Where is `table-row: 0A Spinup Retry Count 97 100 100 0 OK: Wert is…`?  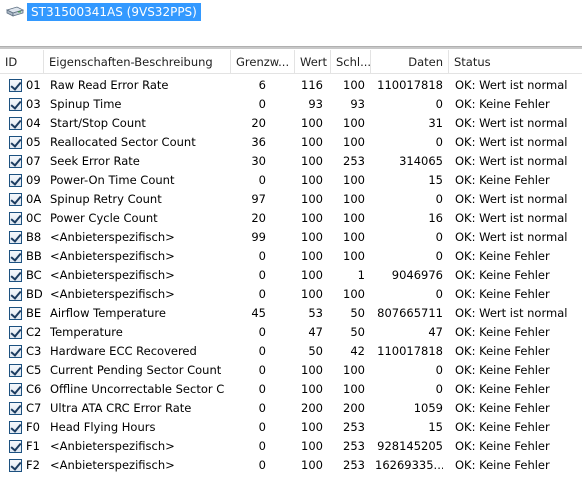
table-row: 0A Spinup Retry Count 97 100 100 0 OK: Wert is… is located at coordinates (291, 199).